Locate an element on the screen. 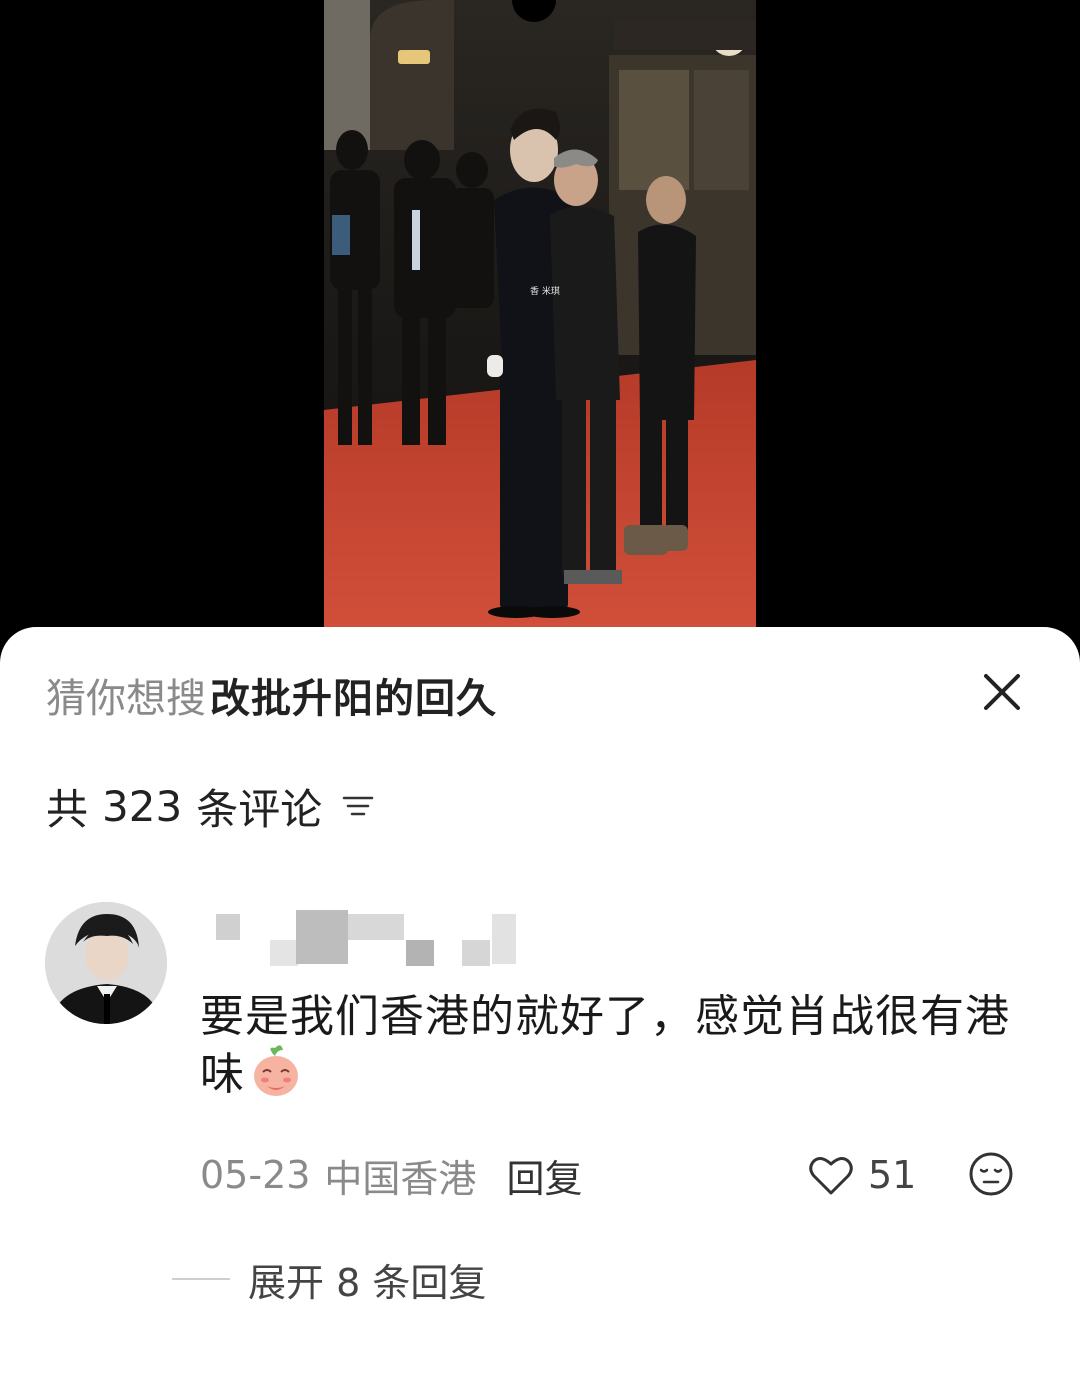 The height and width of the screenshot is (1394, 1080). dislike-button is located at coordinates (991, 1174).